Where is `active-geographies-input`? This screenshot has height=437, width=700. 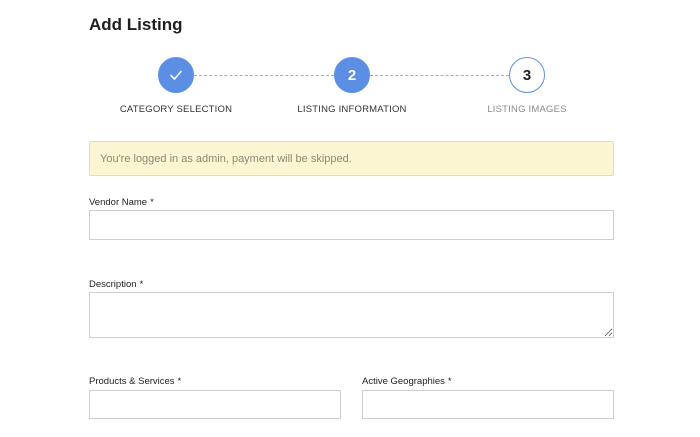
active-geographies-input is located at coordinates (488, 404).